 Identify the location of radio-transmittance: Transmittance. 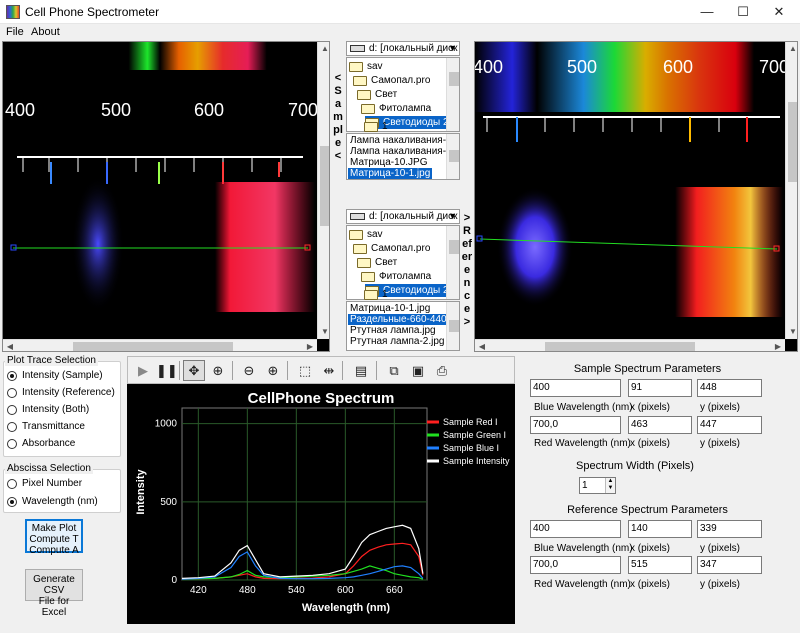
(46, 427).